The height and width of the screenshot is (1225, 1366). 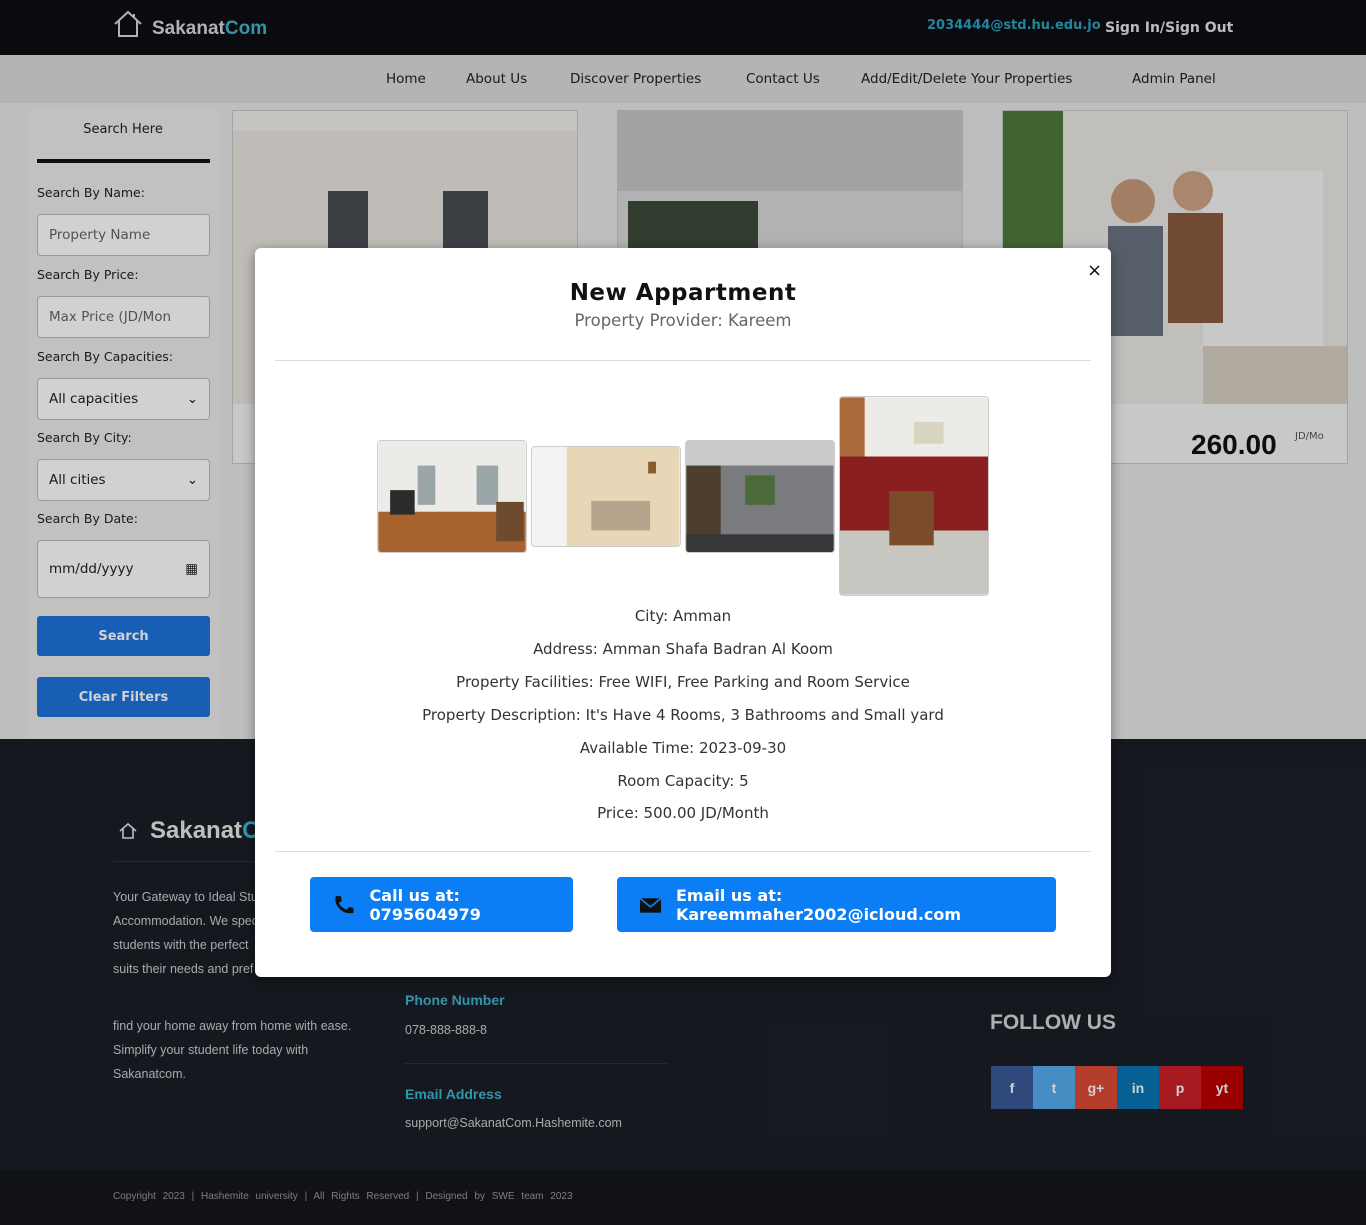 What do you see at coordinates (683, 781) in the screenshot?
I see `capacity-detail: Room Capacity: 5` at bounding box center [683, 781].